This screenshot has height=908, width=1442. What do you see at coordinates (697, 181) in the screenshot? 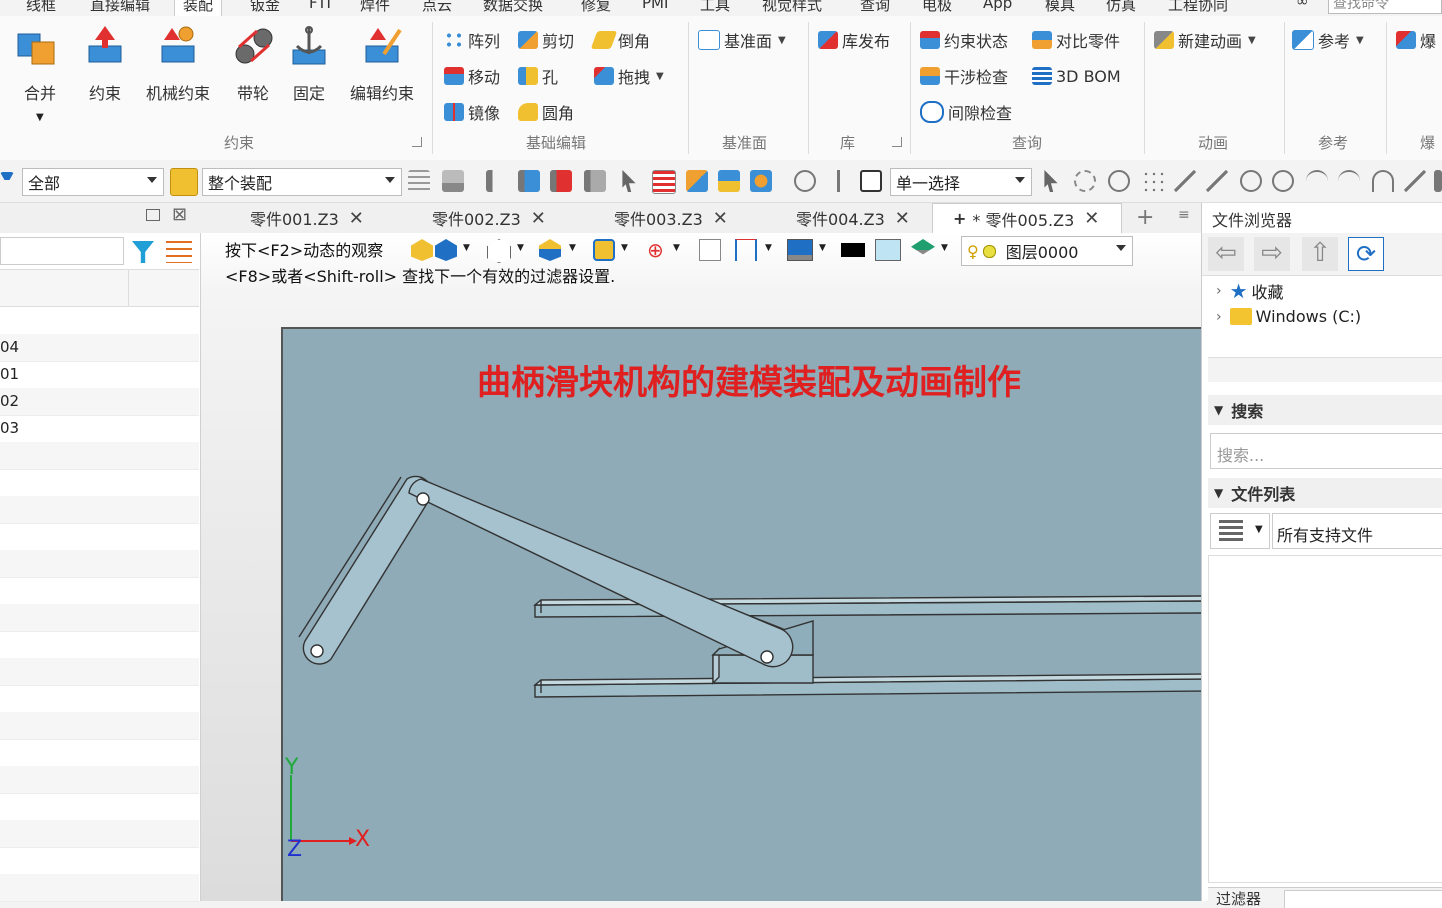
I see `export-icon` at bounding box center [697, 181].